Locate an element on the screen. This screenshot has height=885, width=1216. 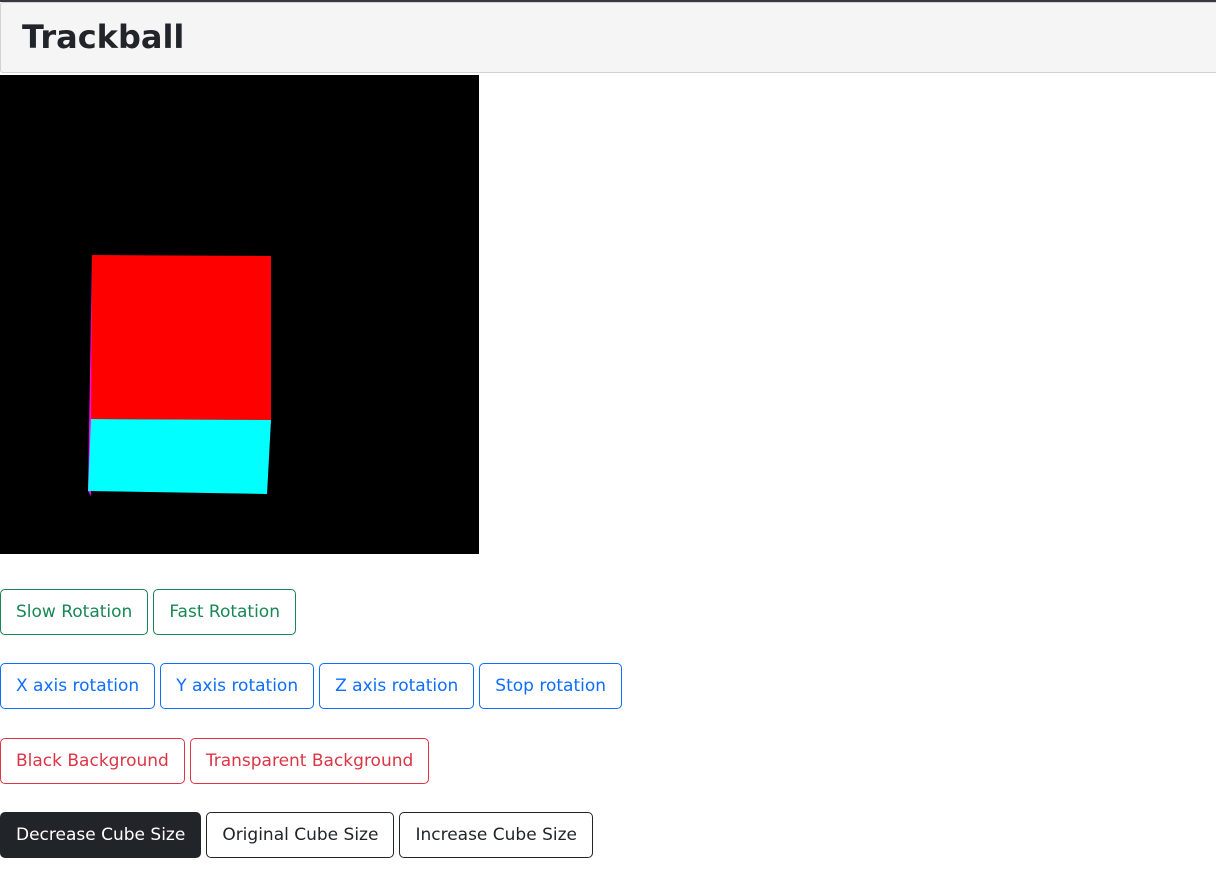
slow-rotation-button: Slow Rotation is located at coordinates (74, 612).